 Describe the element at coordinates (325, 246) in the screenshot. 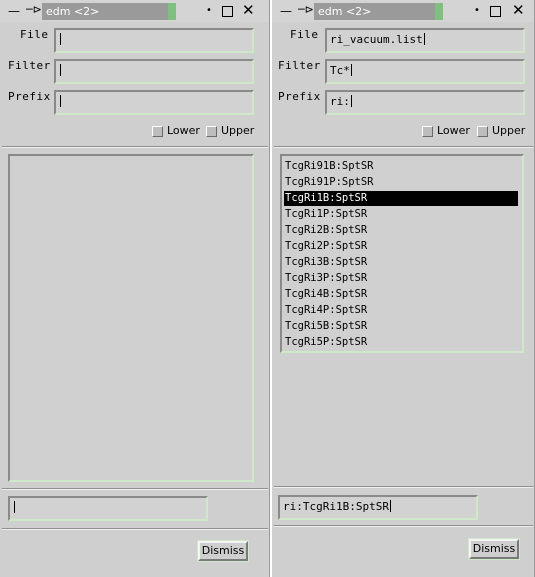

I see `list-item: TcgRi2P:SptSR` at that location.